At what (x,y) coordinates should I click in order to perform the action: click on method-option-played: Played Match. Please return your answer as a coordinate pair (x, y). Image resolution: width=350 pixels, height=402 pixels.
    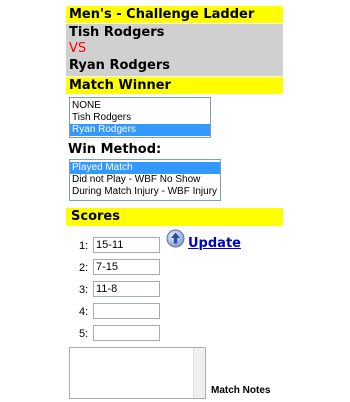
    Looking at the image, I should click on (145, 168).